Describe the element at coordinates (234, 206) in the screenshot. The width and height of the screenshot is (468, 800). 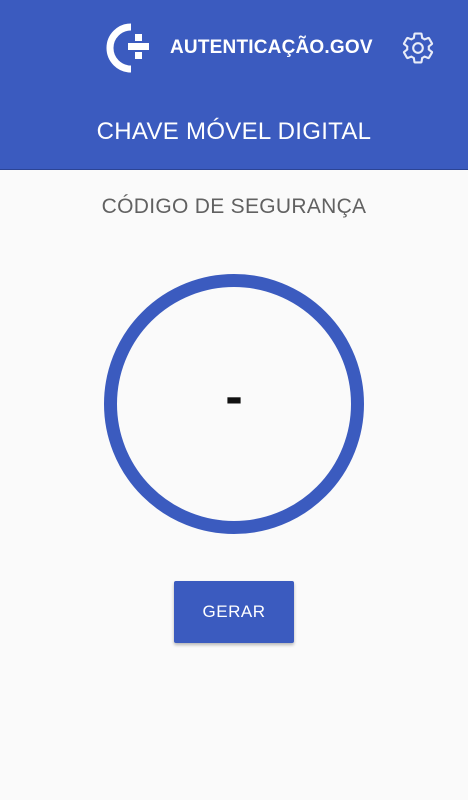
I see `section-title: CÓDIGO DE SEGURANÇA` at that location.